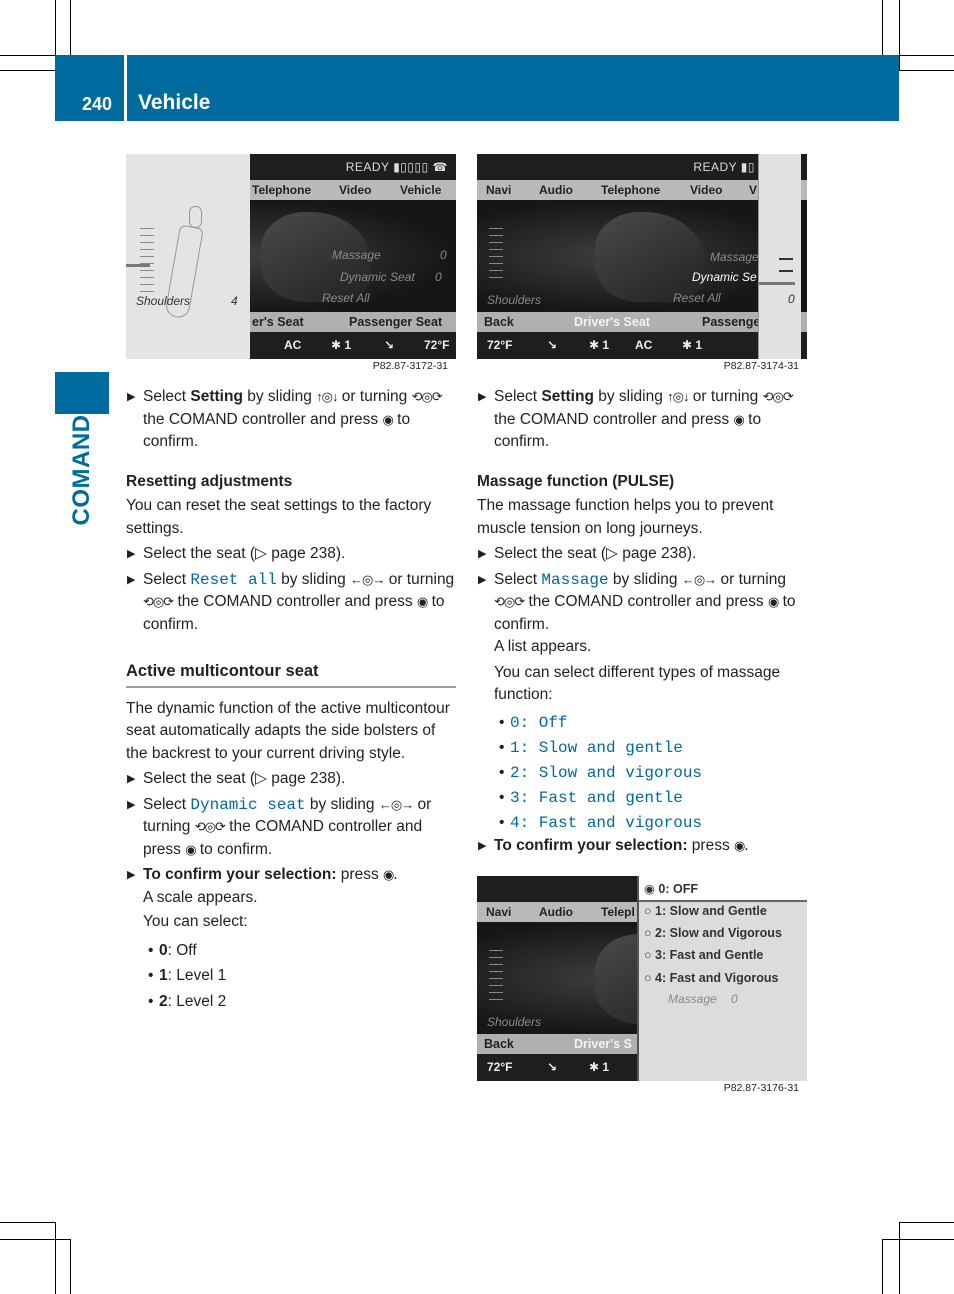  What do you see at coordinates (395, 322) in the screenshot?
I see `passenger-seat-tab: Passenger Seat` at bounding box center [395, 322].